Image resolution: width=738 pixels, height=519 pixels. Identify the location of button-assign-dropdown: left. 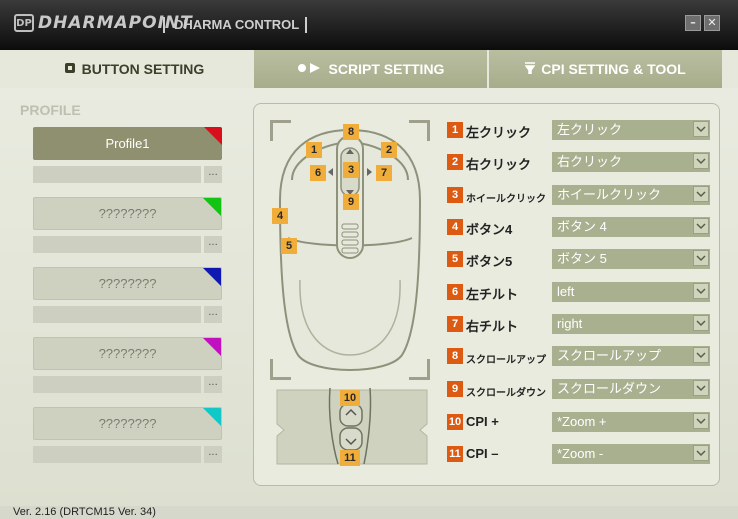
(631, 292).